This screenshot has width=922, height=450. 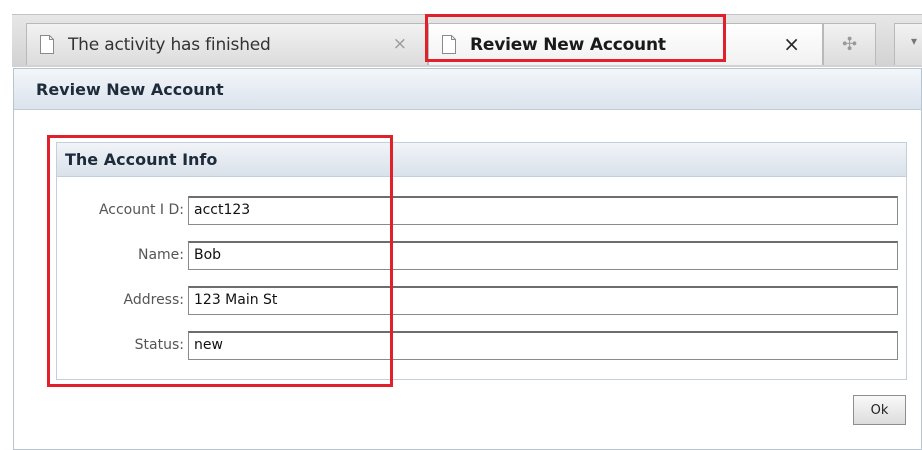 I want to click on add-tab-icon: ✣, so click(x=849, y=44).